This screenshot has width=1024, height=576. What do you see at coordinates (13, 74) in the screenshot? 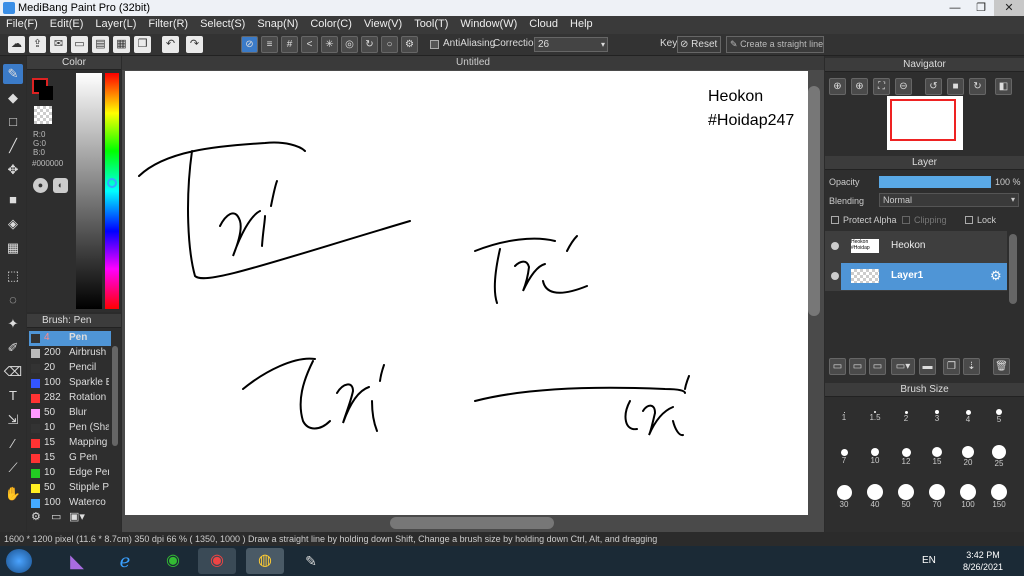
I see `brush-tool-icon: ✎` at bounding box center [13, 74].